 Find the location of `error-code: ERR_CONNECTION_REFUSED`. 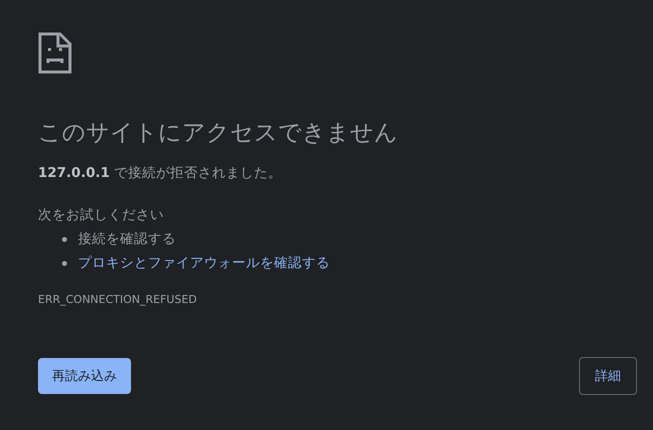

error-code: ERR_CONNECTION_REFUSED is located at coordinates (118, 300).